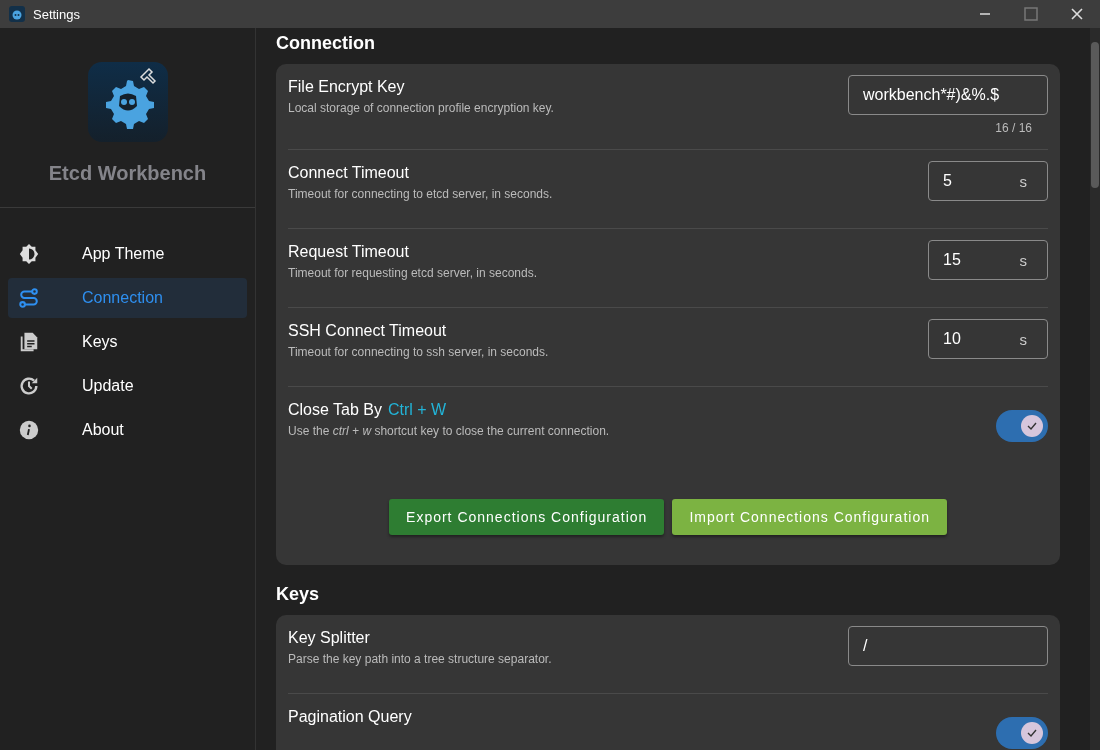 This screenshot has width=1100, height=750. I want to click on setting-description: Local storage of connection profile encryption key., so click(421, 108).